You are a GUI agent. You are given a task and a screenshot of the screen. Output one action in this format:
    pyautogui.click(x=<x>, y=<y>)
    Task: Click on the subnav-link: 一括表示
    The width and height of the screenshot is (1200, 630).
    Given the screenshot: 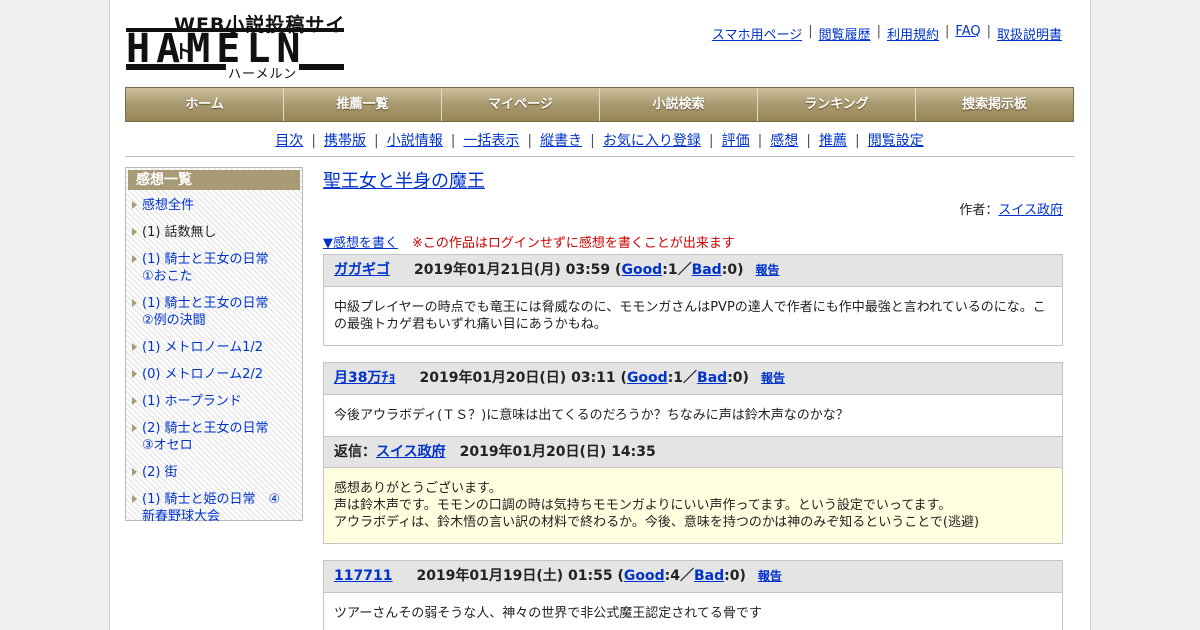 What is the action you would take?
    pyautogui.click(x=491, y=141)
    